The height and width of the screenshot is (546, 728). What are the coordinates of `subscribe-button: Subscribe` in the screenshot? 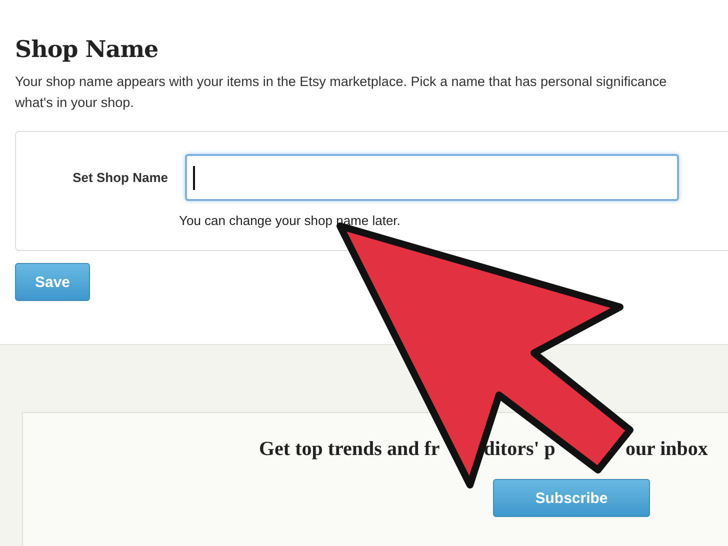 It's located at (571, 498).